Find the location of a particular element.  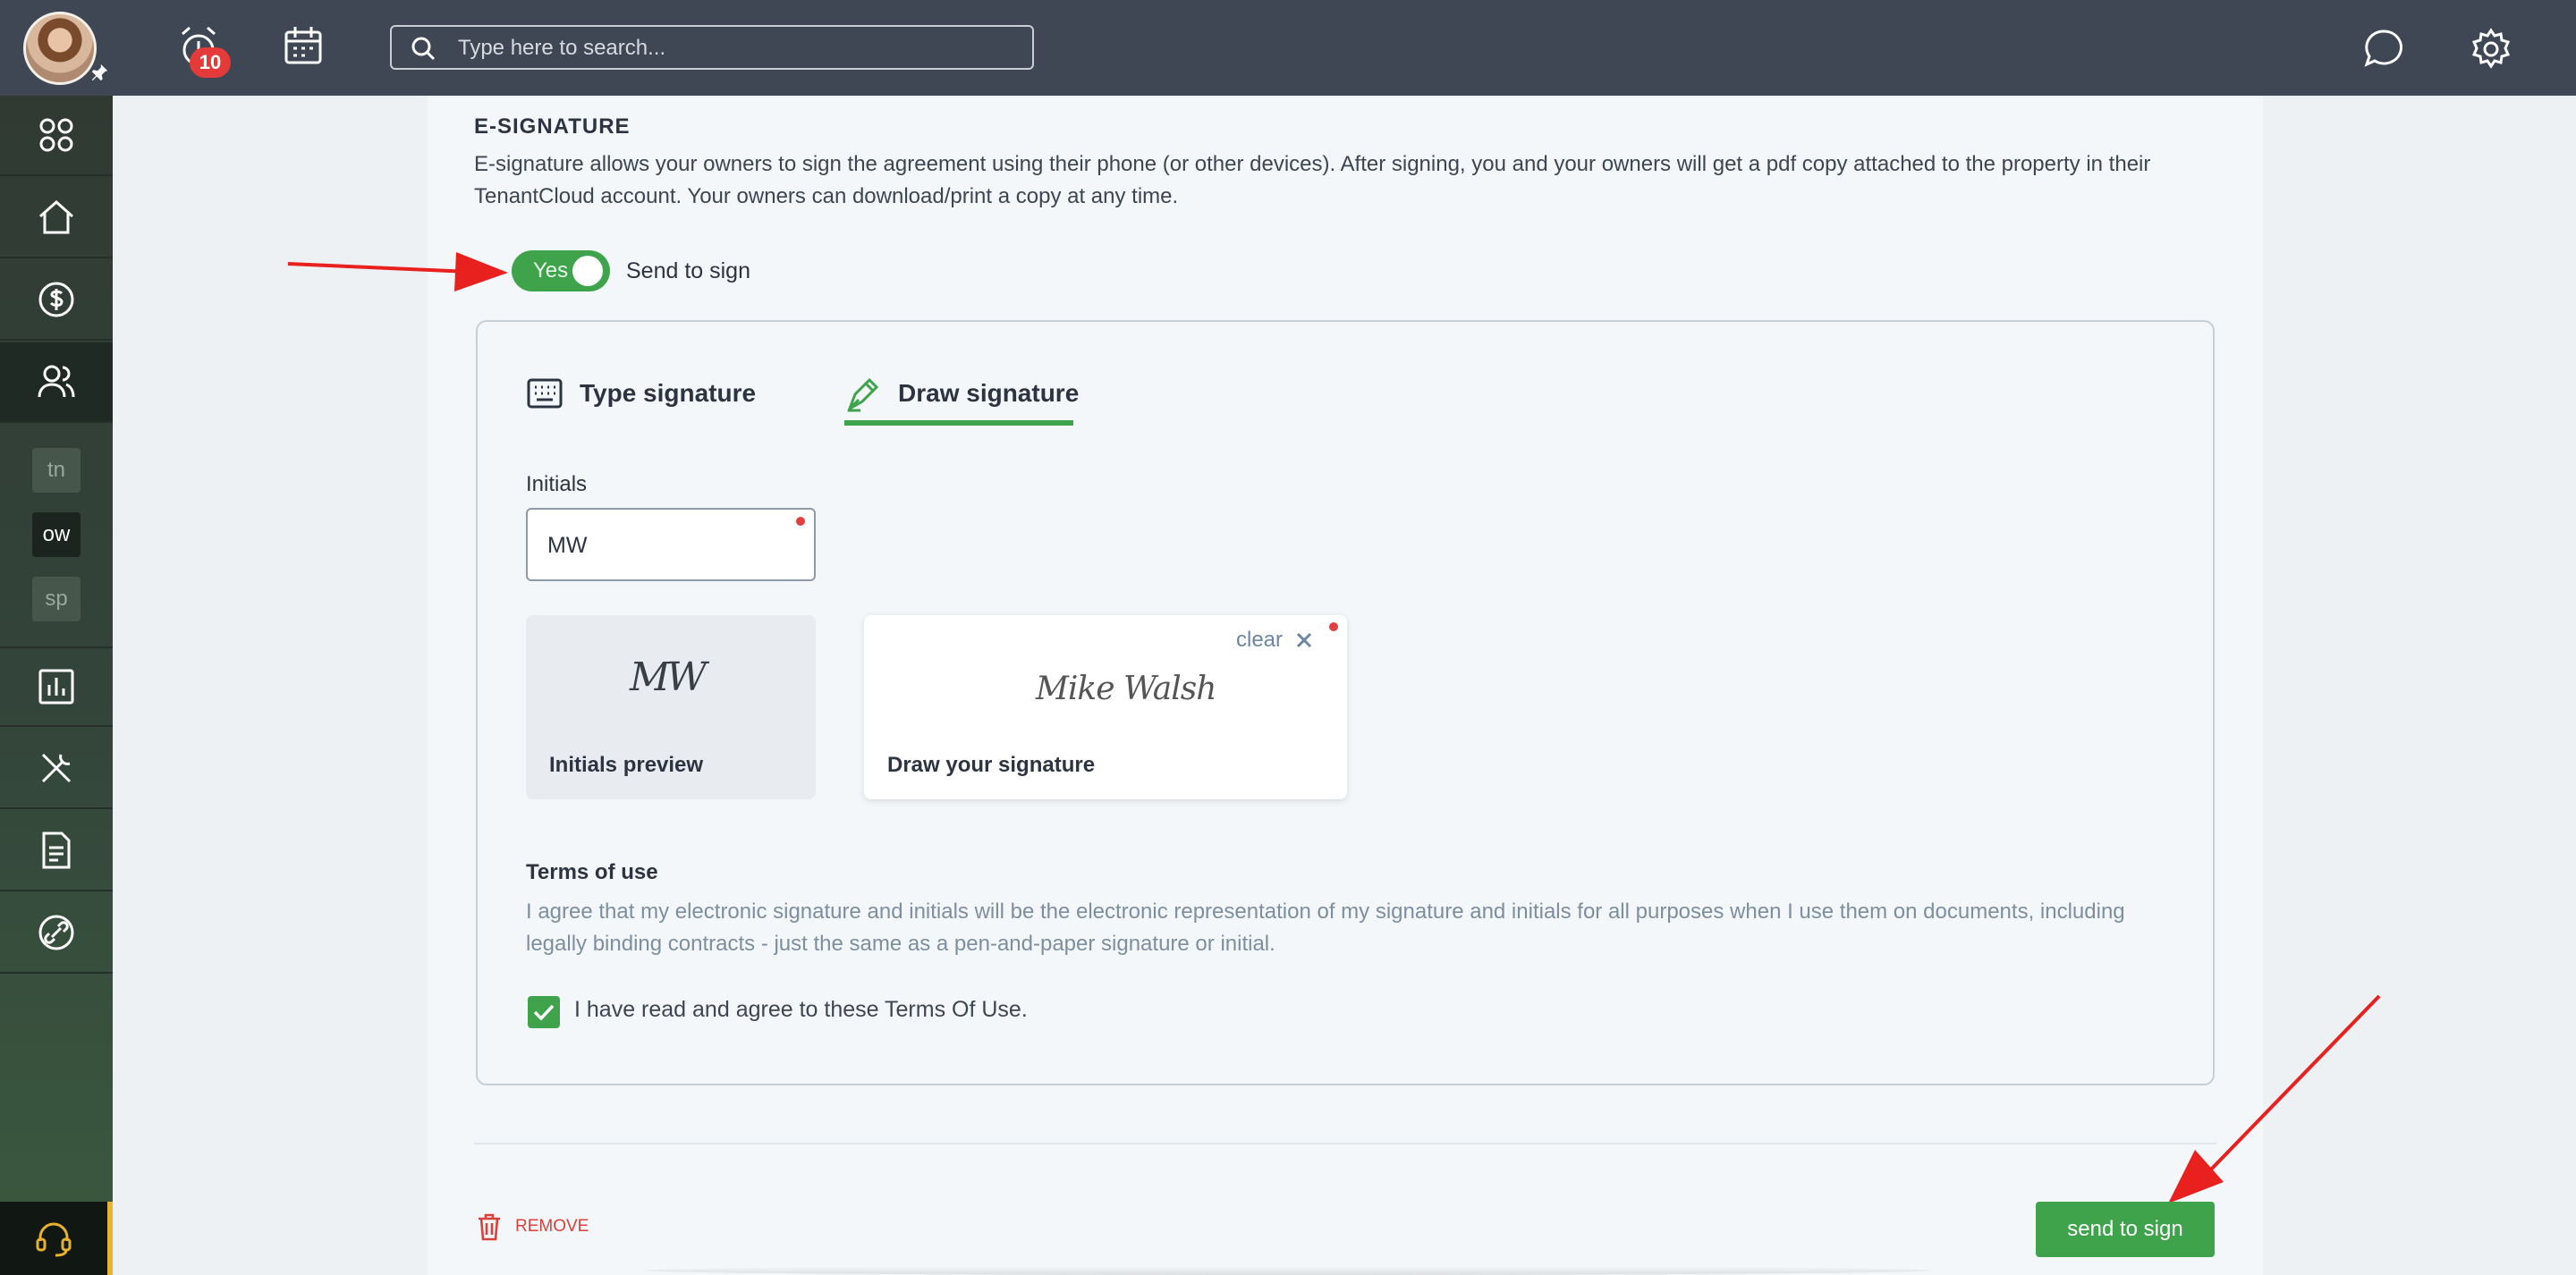

tab-type-signature-label: Type signature is located at coordinates (668, 393).